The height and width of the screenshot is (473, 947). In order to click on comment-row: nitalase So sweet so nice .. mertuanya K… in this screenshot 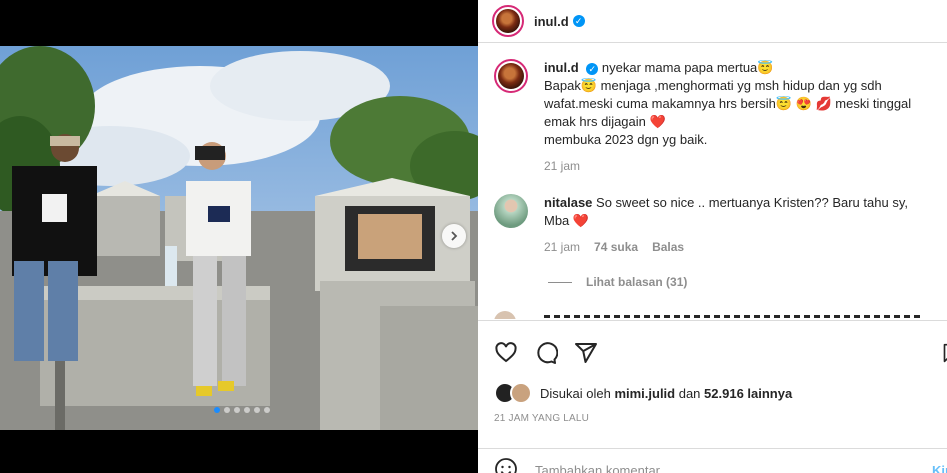, I will do `click(711, 225)`.